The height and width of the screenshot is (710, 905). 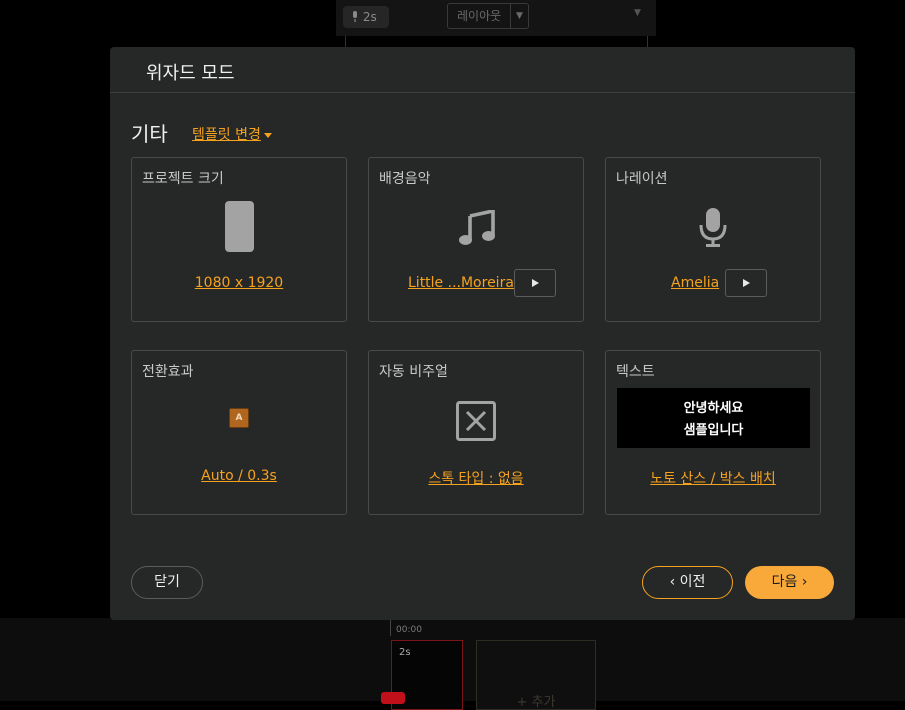 I want to click on narration-value: Amelia, so click(x=695, y=283).